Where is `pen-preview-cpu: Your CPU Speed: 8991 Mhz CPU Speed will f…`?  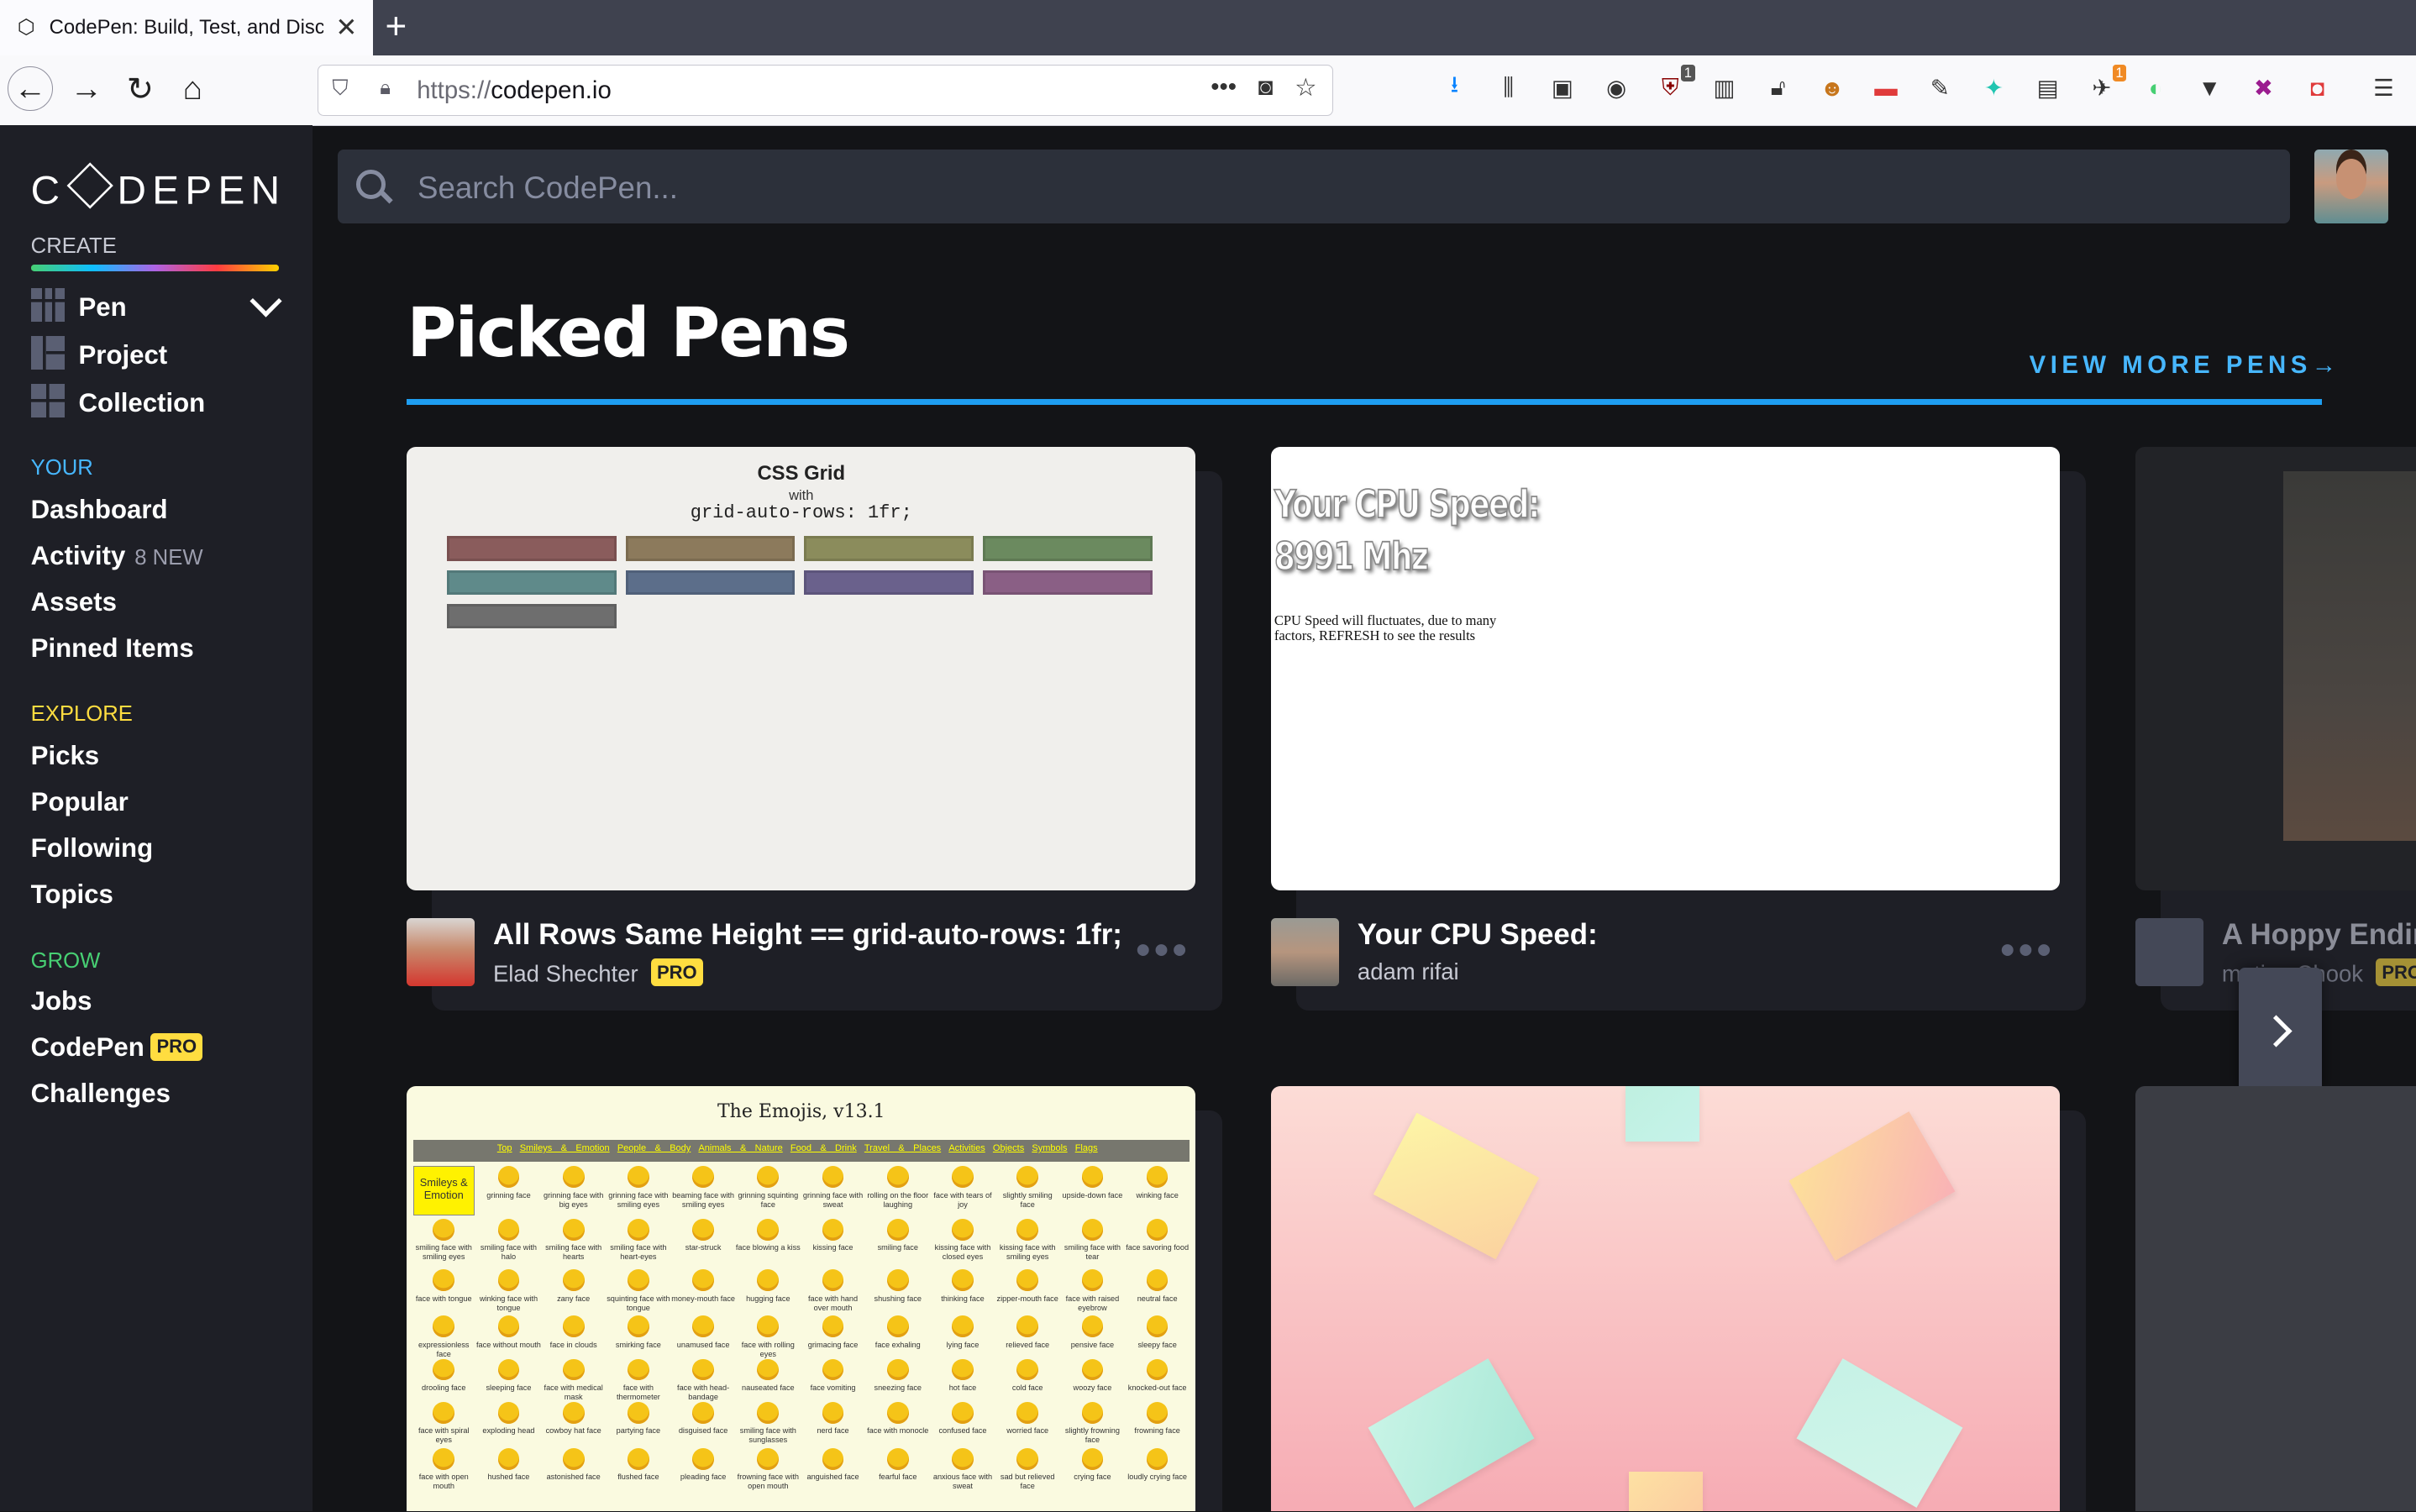 pen-preview-cpu: Your CPU Speed: 8991 Mhz CPU Speed will f… is located at coordinates (1666, 668).